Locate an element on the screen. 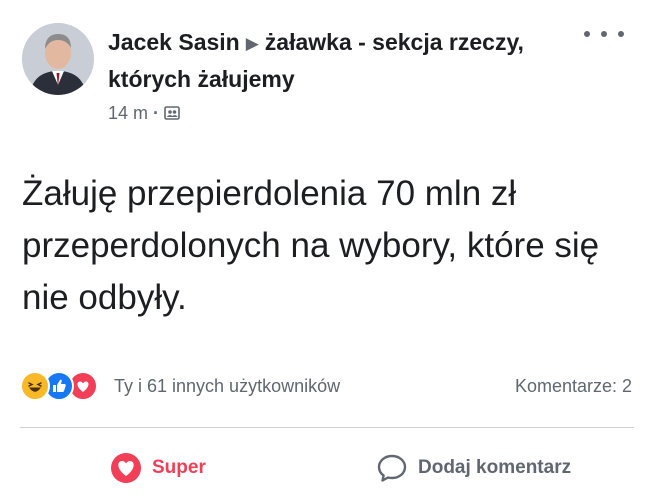 This screenshot has height=498, width=654. add-comment-label: Dodaj komentarz is located at coordinates (495, 467).